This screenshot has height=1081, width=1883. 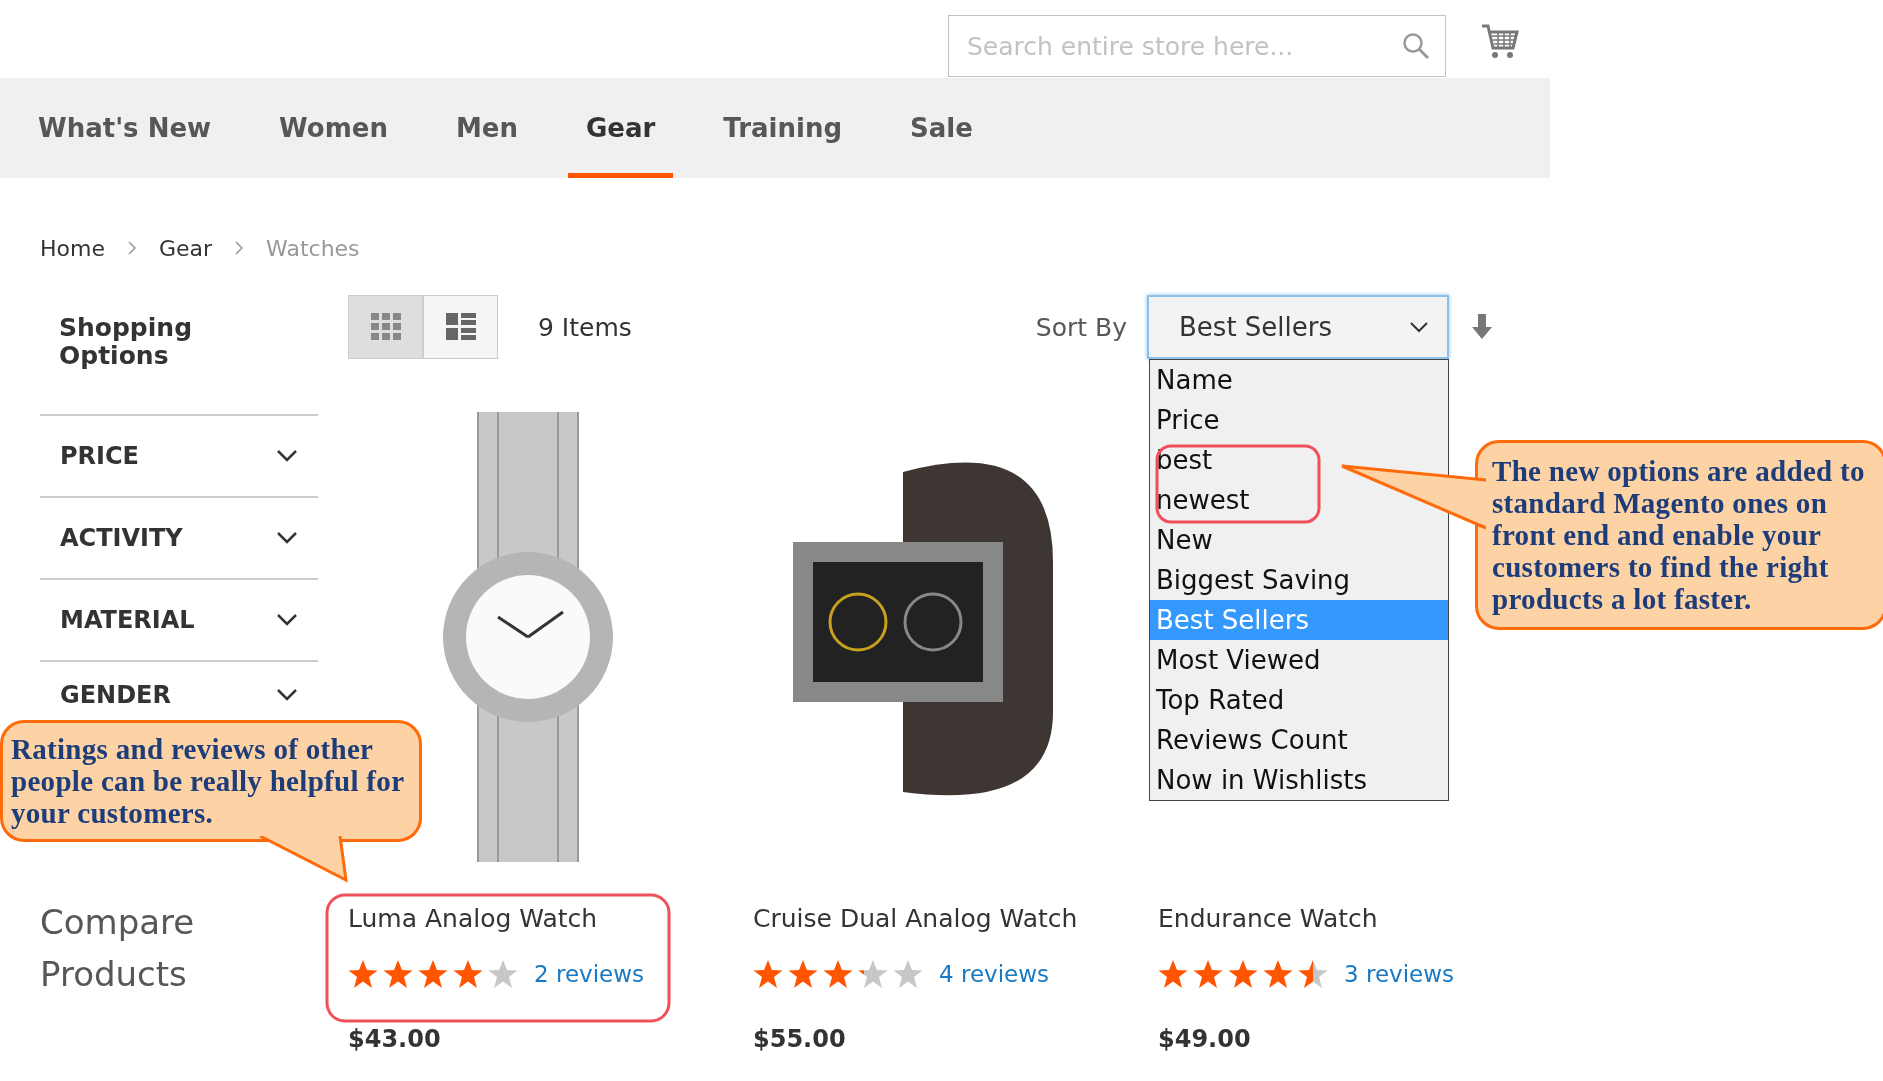 What do you see at coordinates (1081, 327) in the screenshot?
I see `sort-label: Sort By` at bounding box center [1081, 327].